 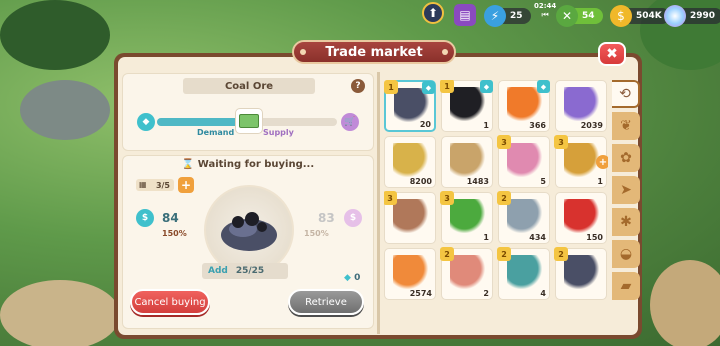 I want to click on item-quantity: 1483, so click(x=477, y=181).